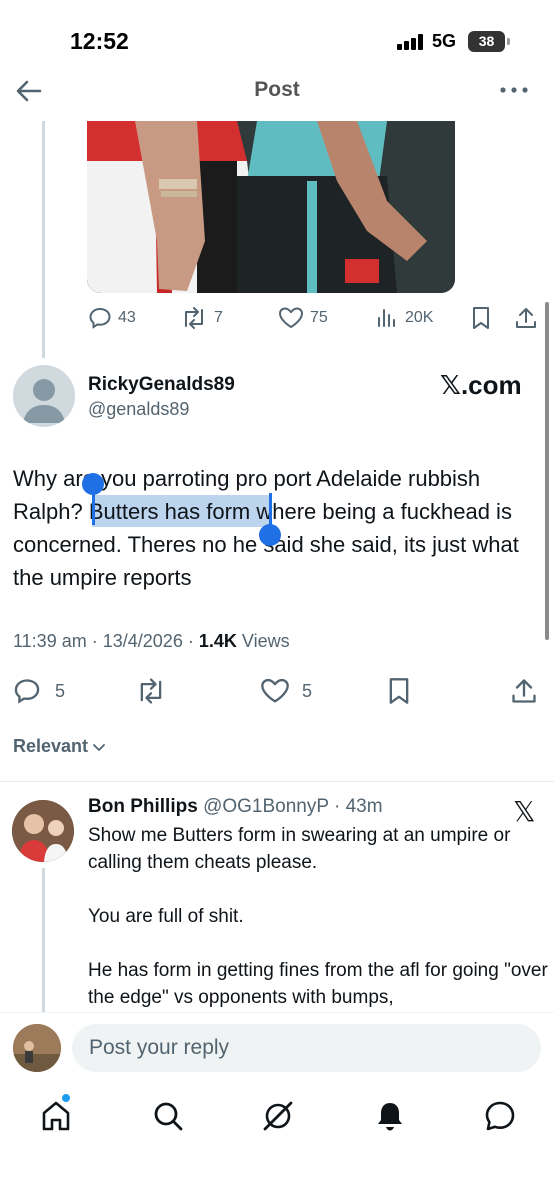 The image size is (554, 1200). Describe the element at coordinates (277, 781) in the screenshot. I see `divider` at that location.